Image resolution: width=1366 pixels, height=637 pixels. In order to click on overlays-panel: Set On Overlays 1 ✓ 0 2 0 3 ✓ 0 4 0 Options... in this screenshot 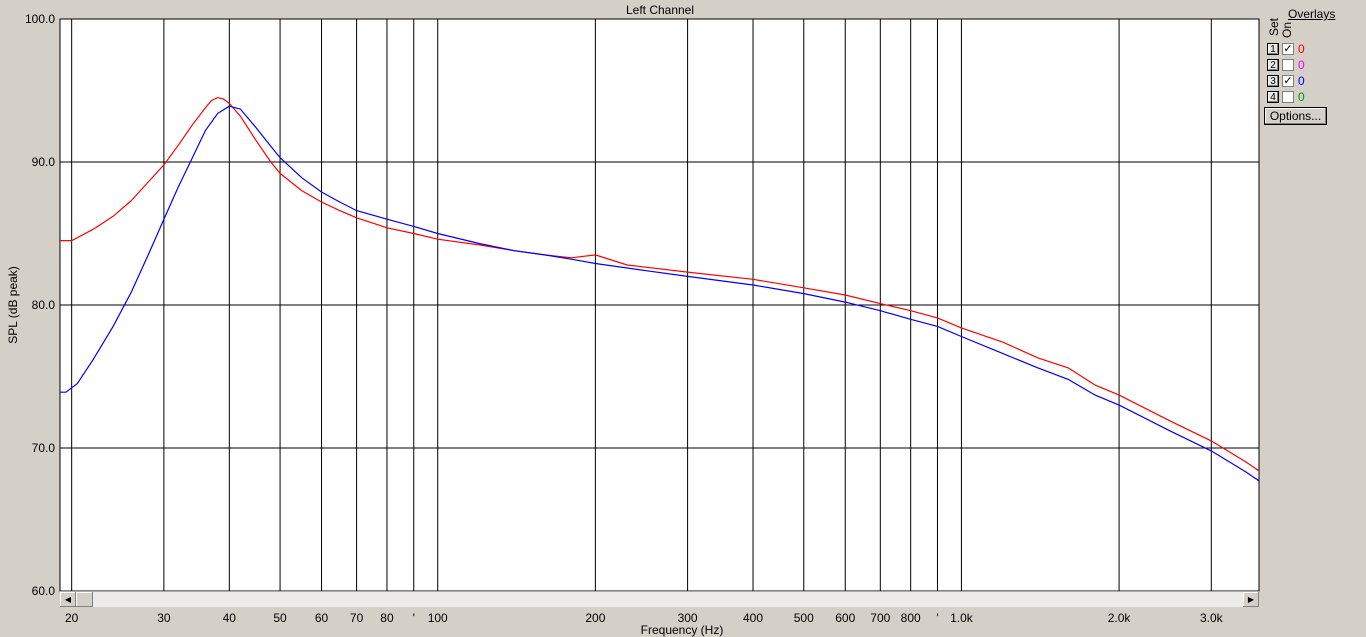, I will do `click(1313, 74)`.